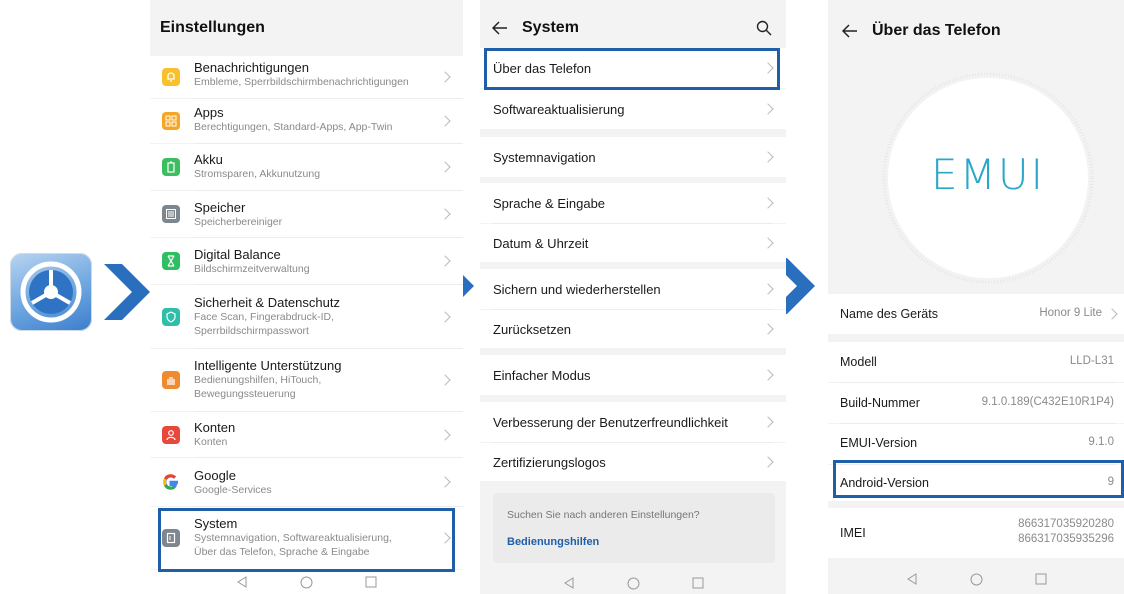 Image resolution: width=1124 pixels, height=594 pixels. Describe the element at coordinates (879, 443) in the screenshot. I see `row-key: EMUI-Version` at that location.